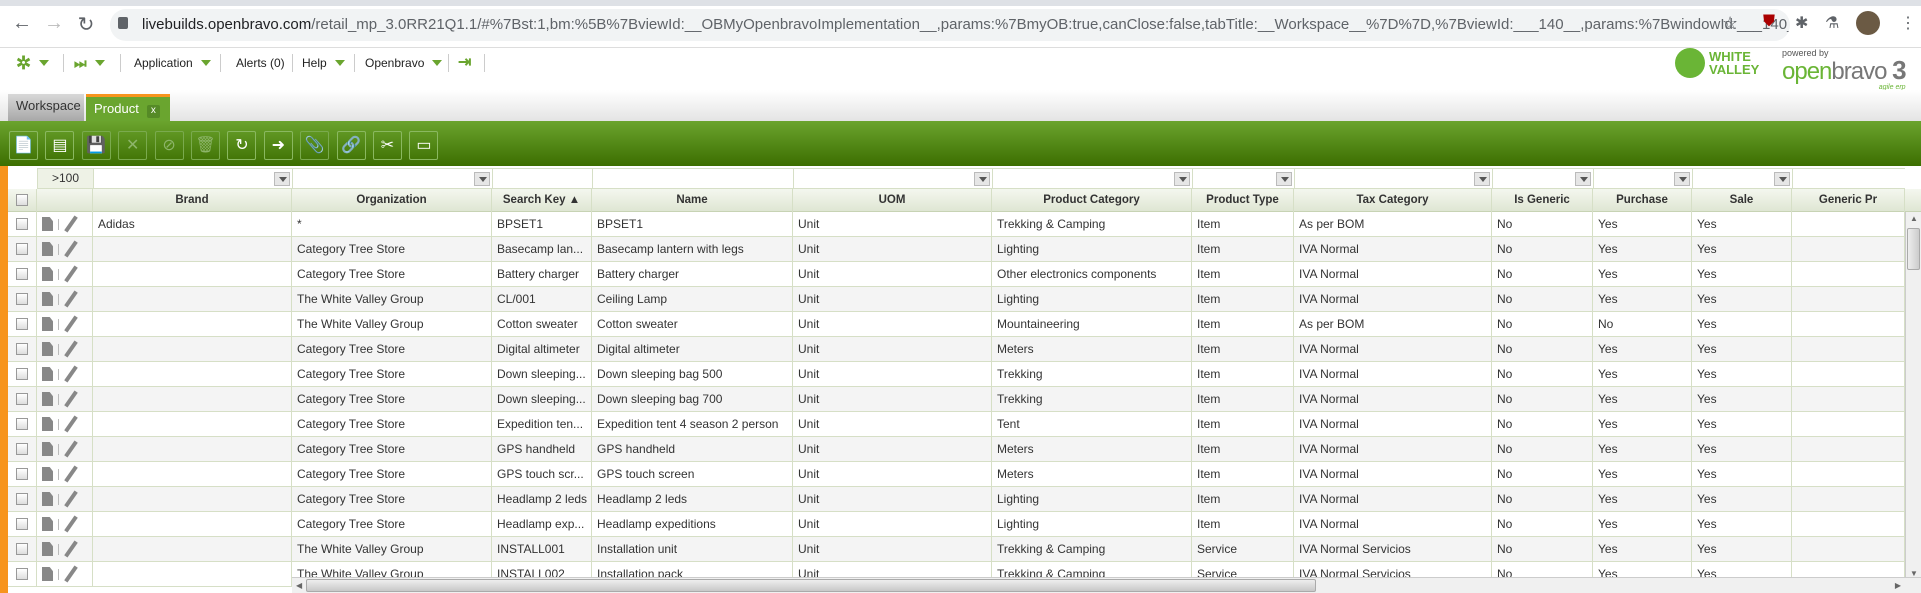 Image resolution: width=1921 pixels, height=593 pixels. What do you see at coordinates (299, 585) in the screenshot?
I see `scroll-left-icon: ◀` at bounding box center [299, 585].